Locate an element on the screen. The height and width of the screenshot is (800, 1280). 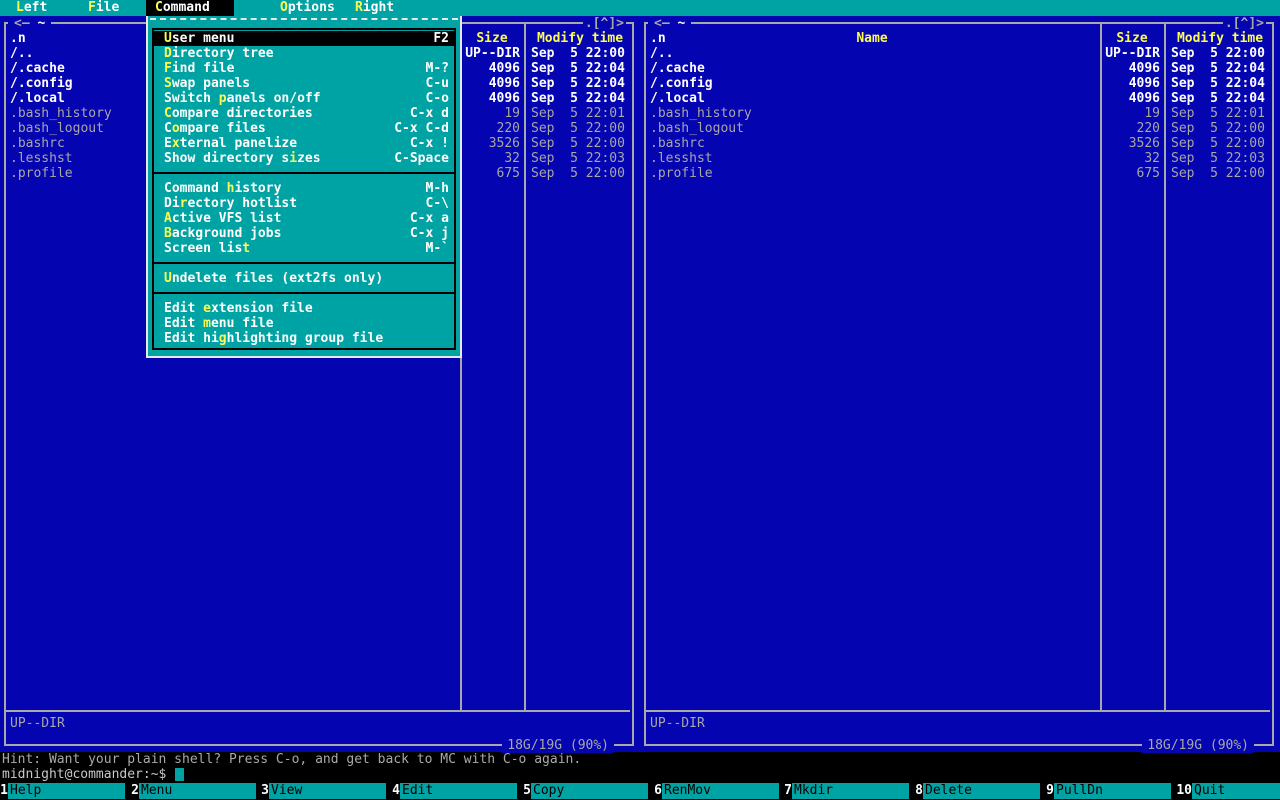
menu-item-shortcut: C-x C-d is located at coordinates (421, 128).